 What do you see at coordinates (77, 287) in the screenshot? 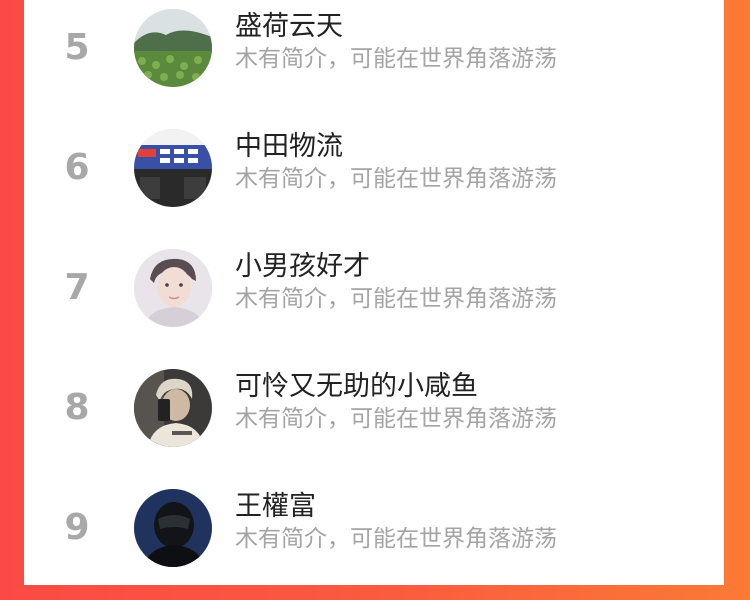
I see `rank-number: 7` at bounding box center [77, 287].